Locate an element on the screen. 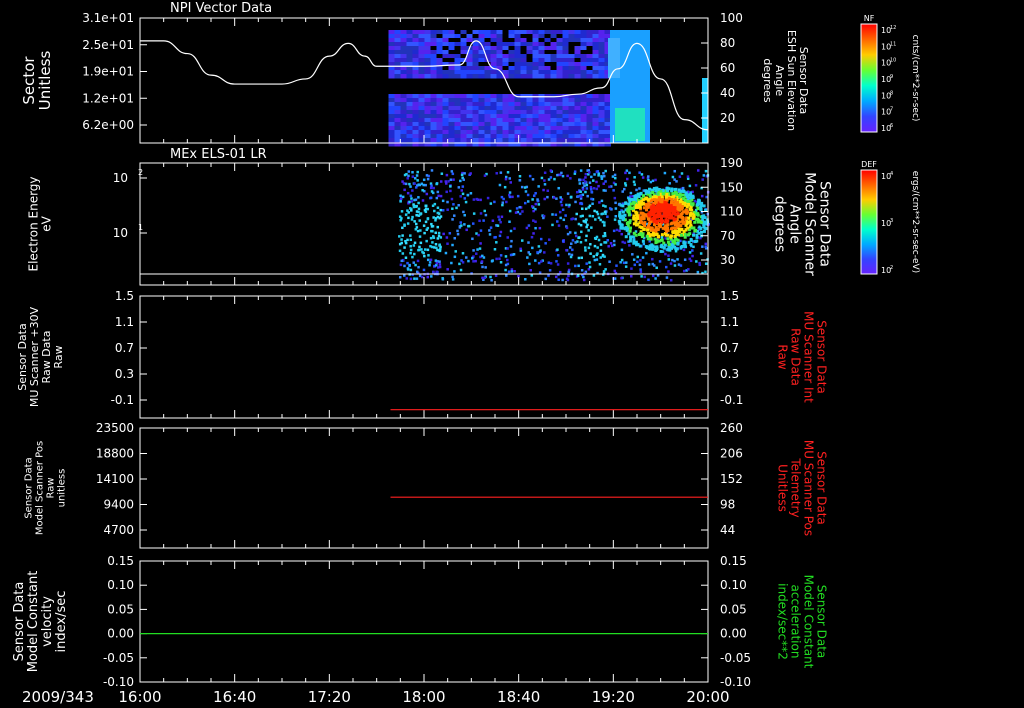  panel-frame is located at coordinates (424, 357).